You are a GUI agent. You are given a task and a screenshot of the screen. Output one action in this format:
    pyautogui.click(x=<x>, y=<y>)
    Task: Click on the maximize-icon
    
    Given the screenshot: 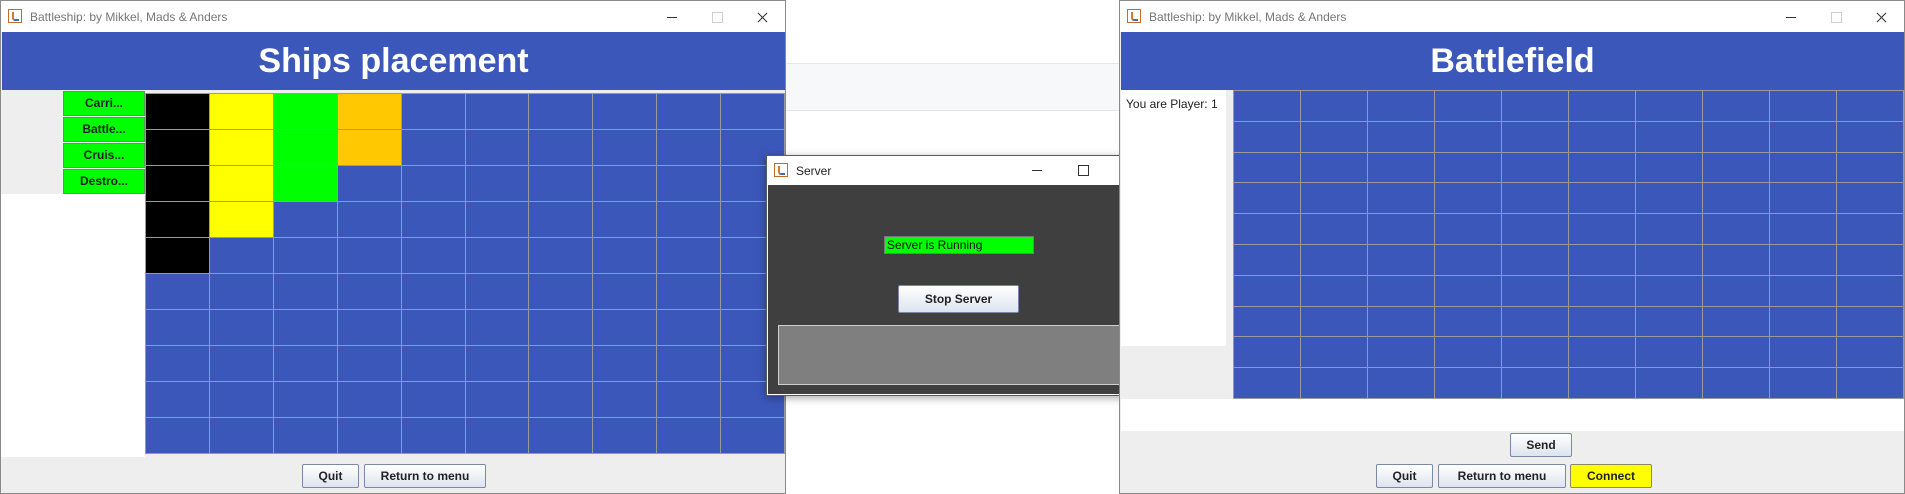 What is the action you would take?
    pyautogui.click(x=1083, y=170)
    